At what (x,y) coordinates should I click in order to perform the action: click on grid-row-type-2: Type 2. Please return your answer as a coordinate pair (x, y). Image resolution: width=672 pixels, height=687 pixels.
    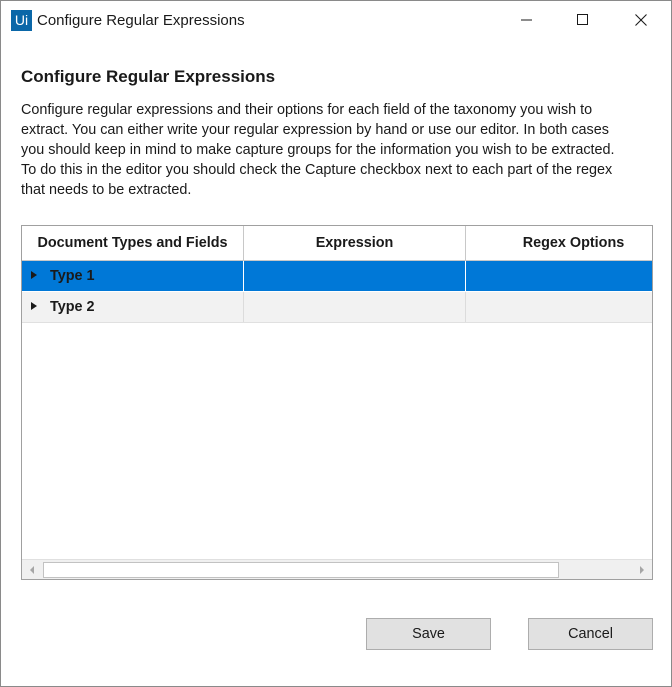
    Looking at the image, I should click on (337, 307).